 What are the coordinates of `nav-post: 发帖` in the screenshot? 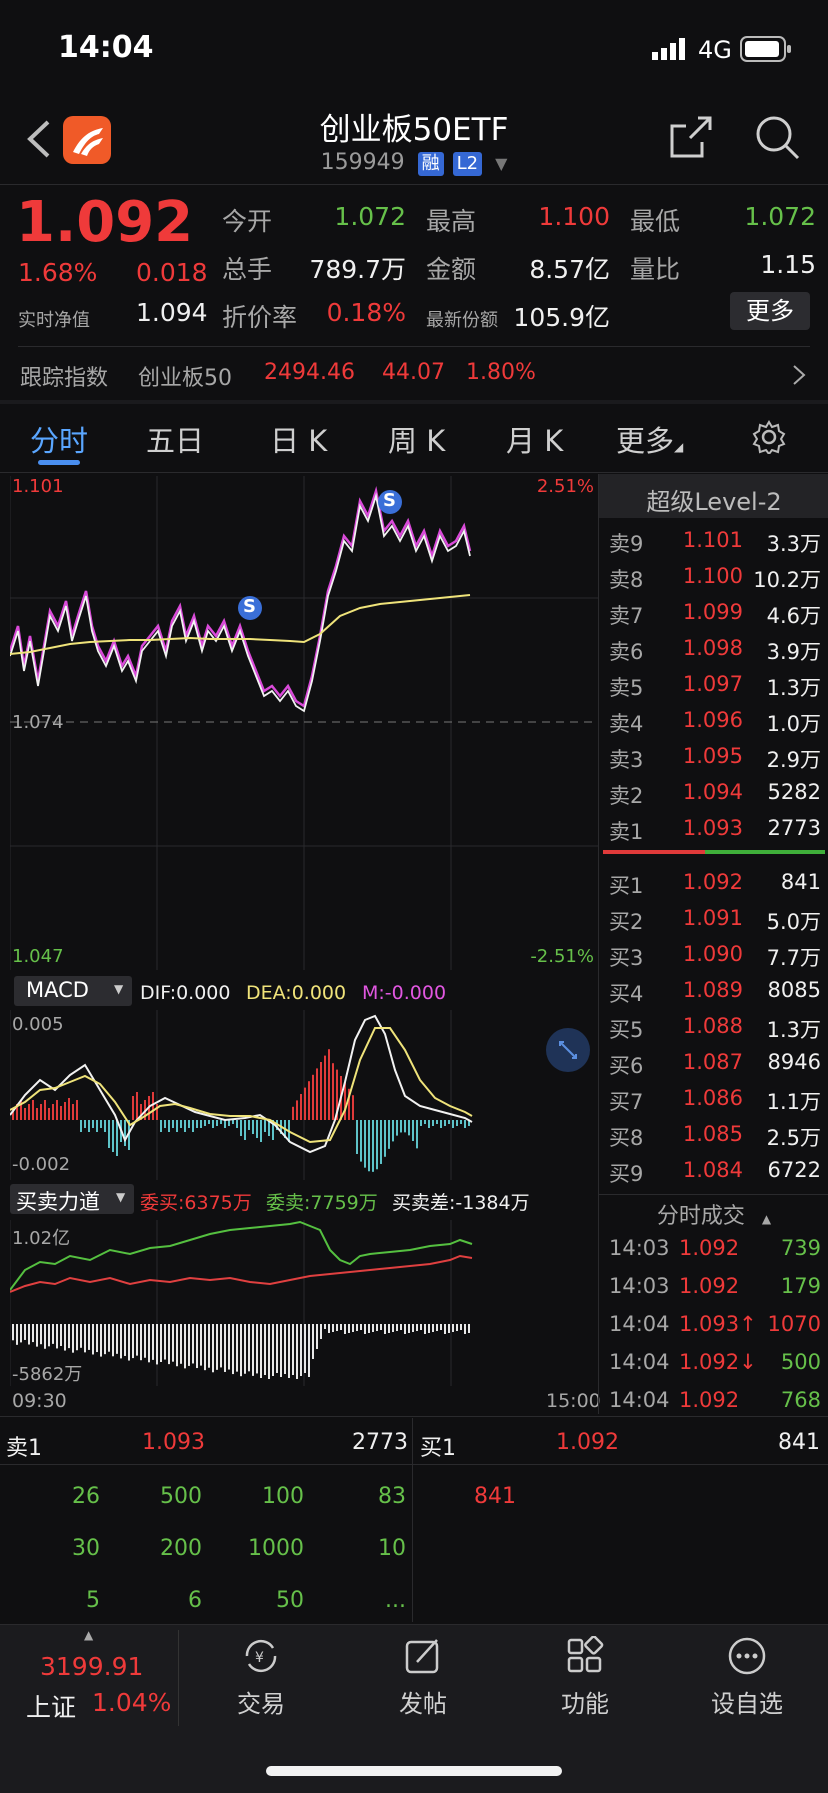 It's located at (423, 1682).